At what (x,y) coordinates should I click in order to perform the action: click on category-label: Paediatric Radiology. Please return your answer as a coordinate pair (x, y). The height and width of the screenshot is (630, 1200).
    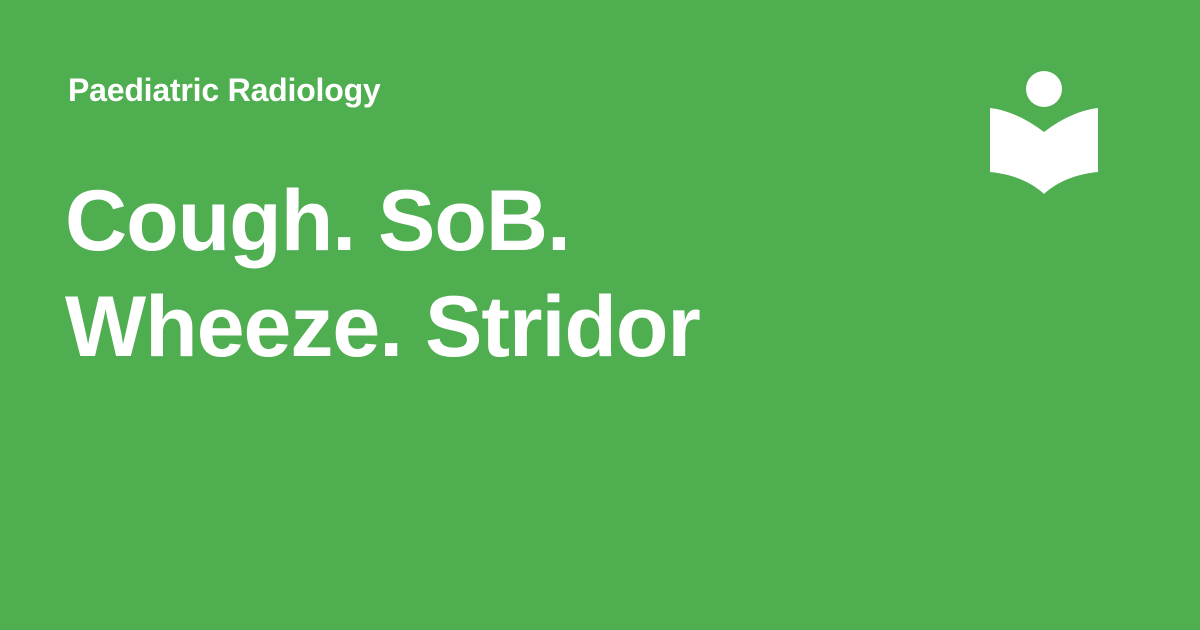
    Looking at the image, I should click on (224, 90).